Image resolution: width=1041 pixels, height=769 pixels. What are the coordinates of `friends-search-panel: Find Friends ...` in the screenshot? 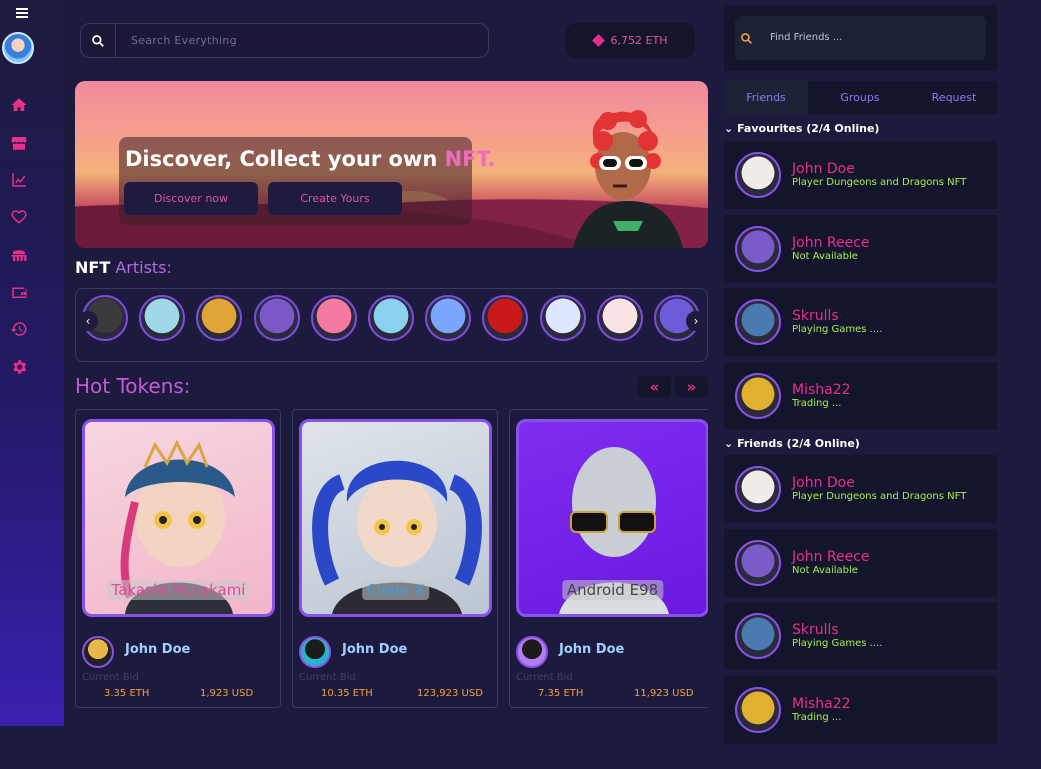 It's located at (860, 38).